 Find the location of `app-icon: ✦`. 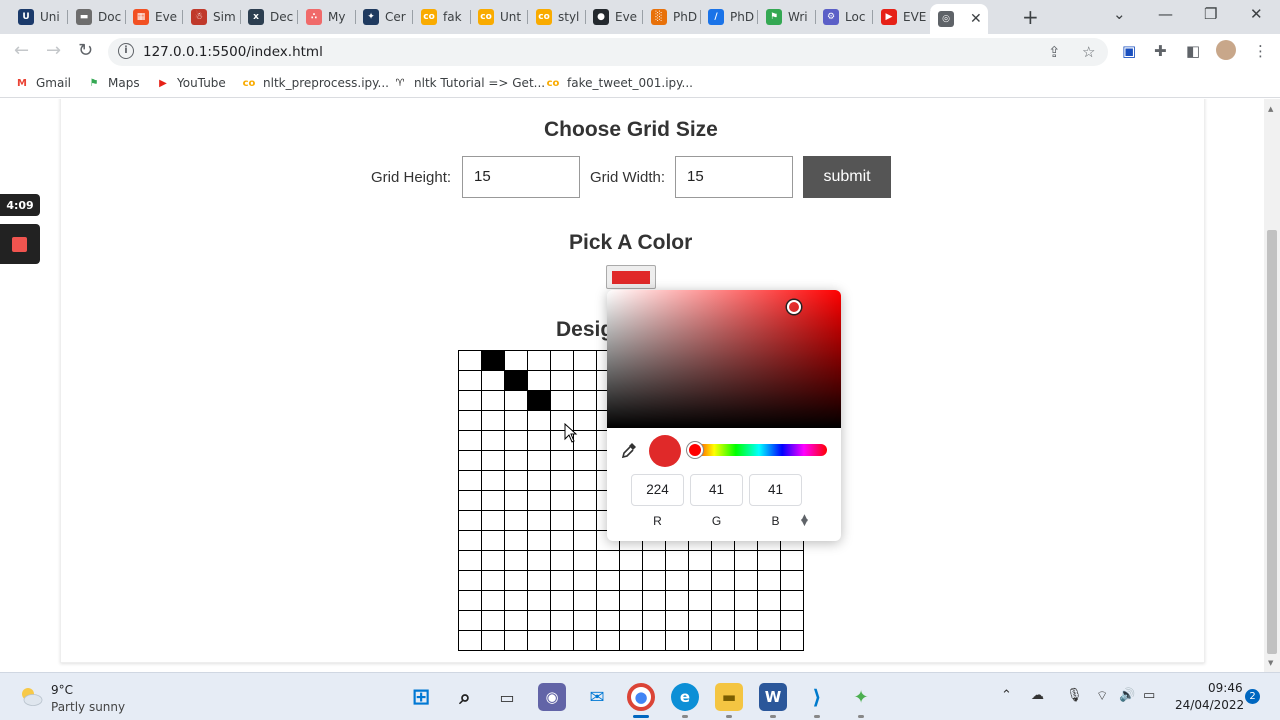

app-icon: ✦ is located at coordinates (861, 697).